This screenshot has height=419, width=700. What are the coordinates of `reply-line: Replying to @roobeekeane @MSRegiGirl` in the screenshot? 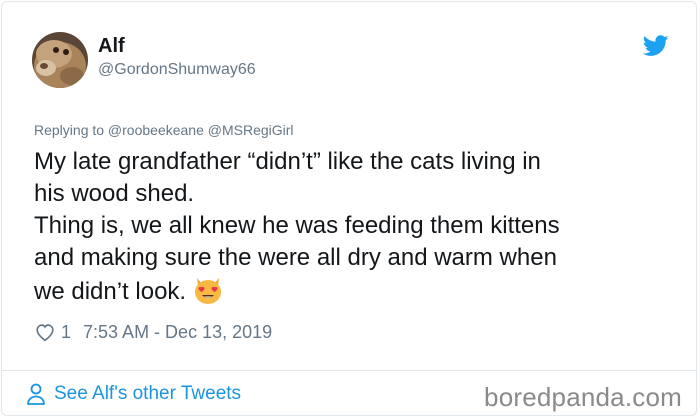 It's located at (164, 130).